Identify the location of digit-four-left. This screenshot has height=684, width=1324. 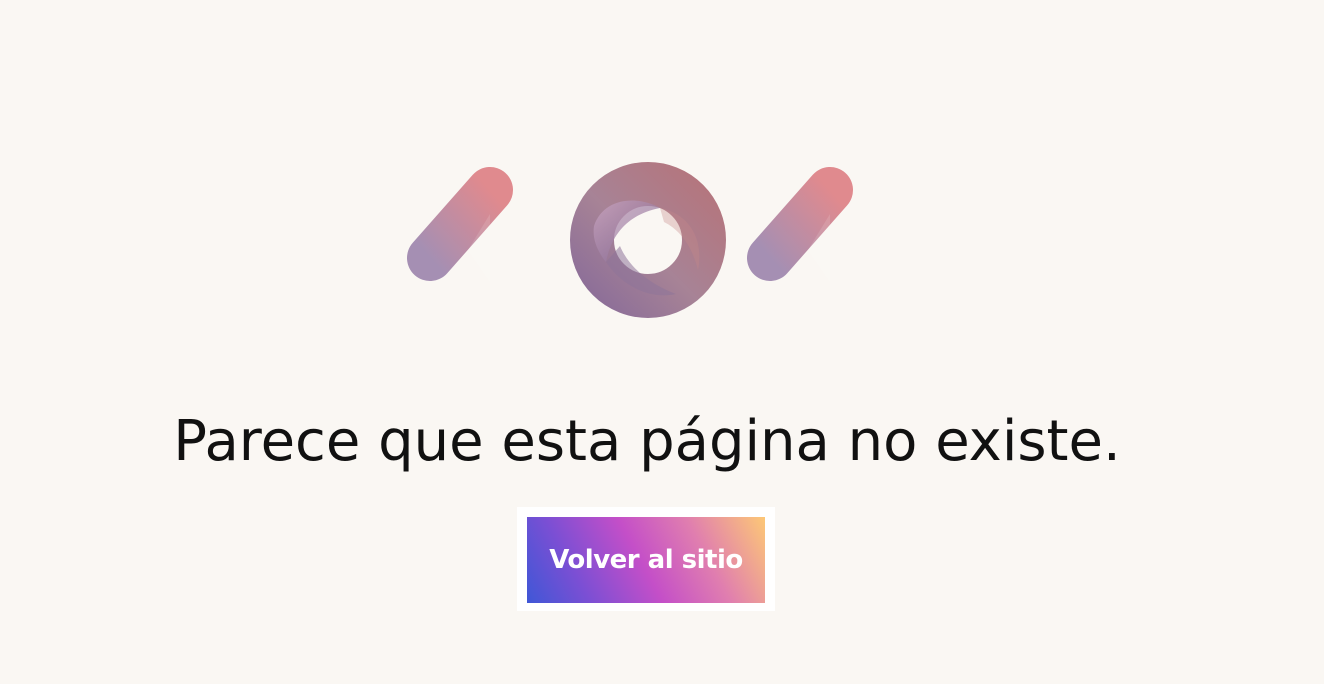
(474, 242).